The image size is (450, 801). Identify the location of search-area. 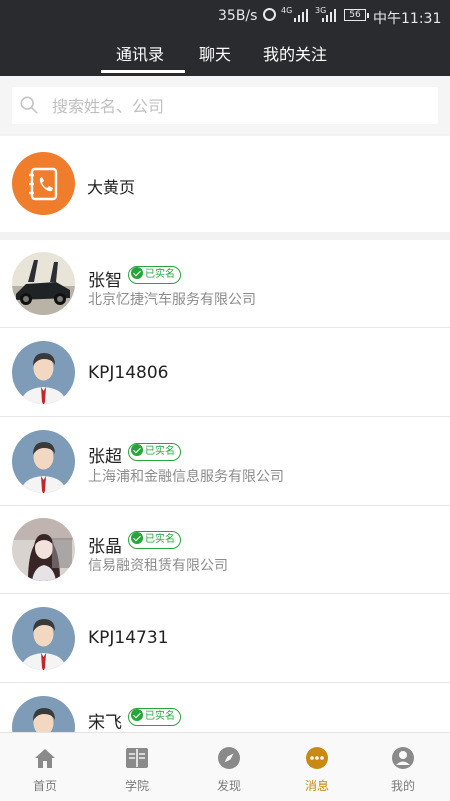
(225, 105).